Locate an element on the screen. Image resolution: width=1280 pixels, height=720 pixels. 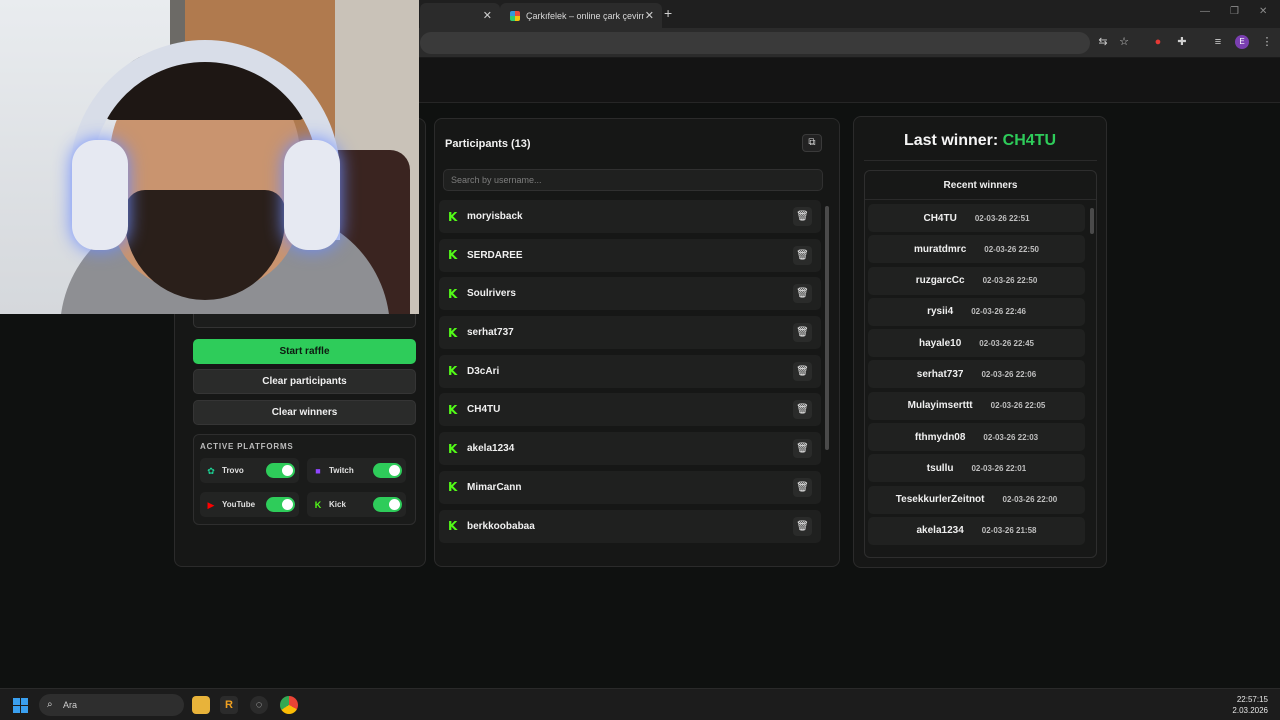
extensions-puzzle-icon: ✚ is located at coordinates (1182, 42).